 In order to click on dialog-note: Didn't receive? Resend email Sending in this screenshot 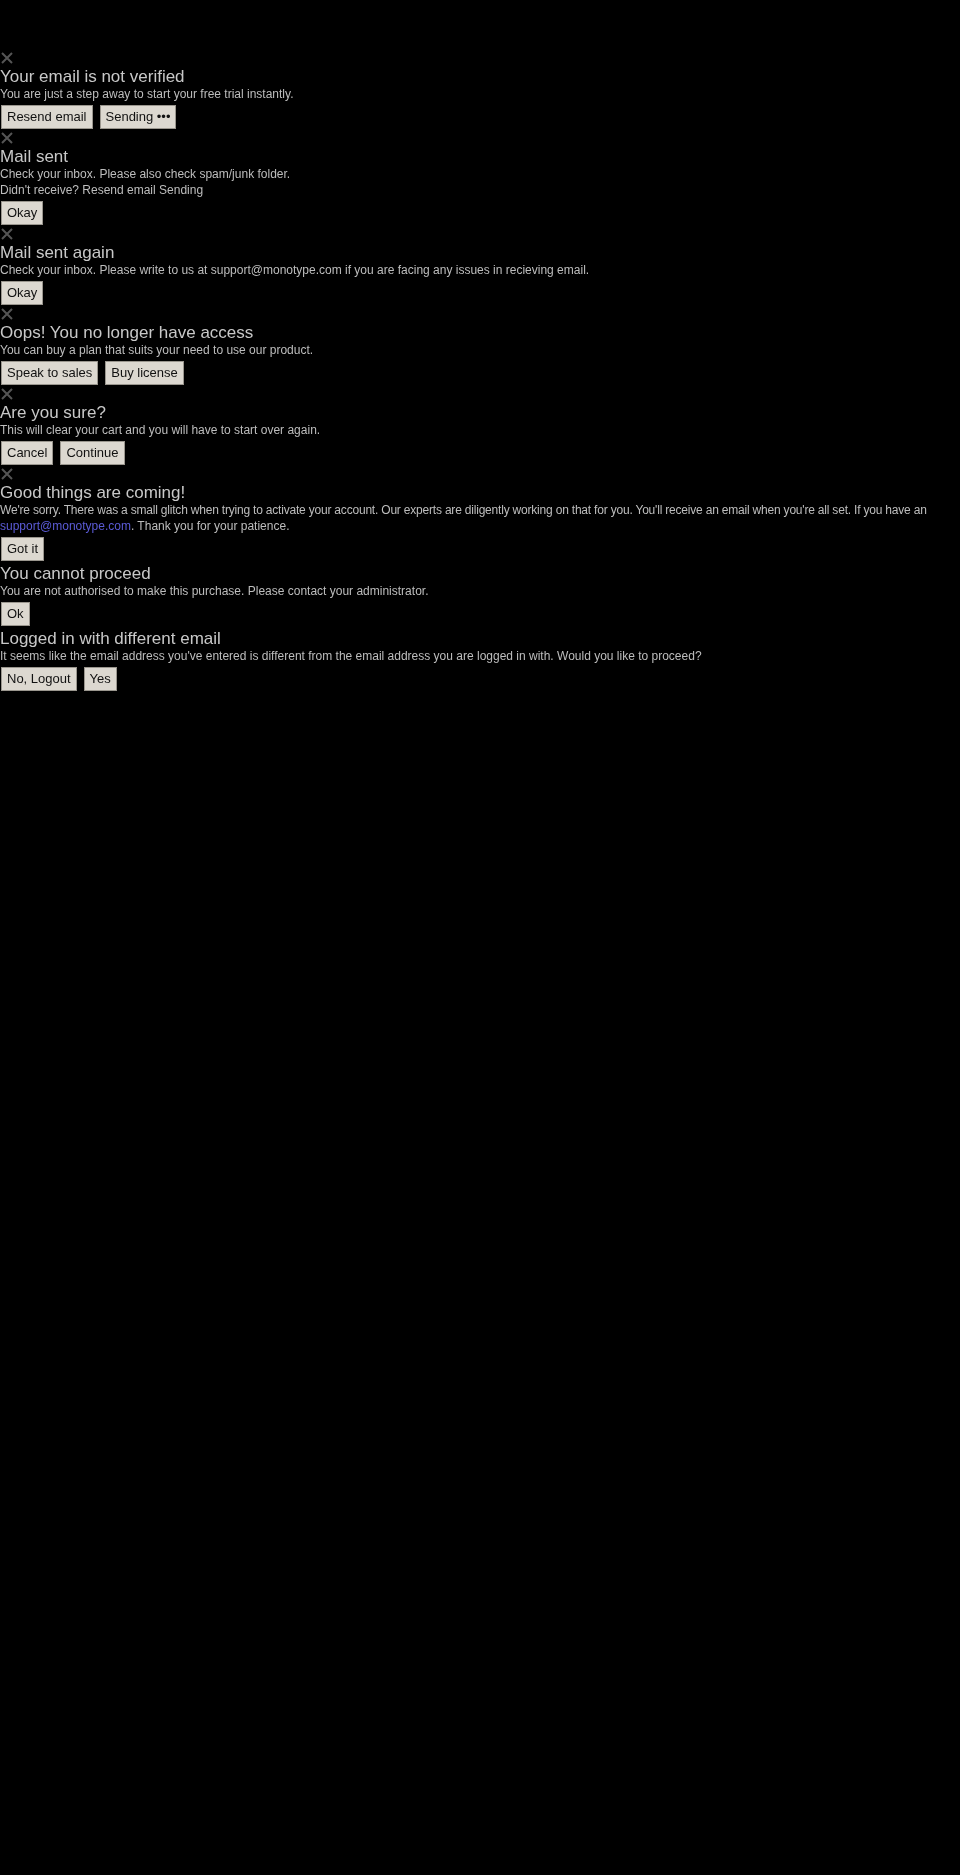, I will do `click(102, 190)`.